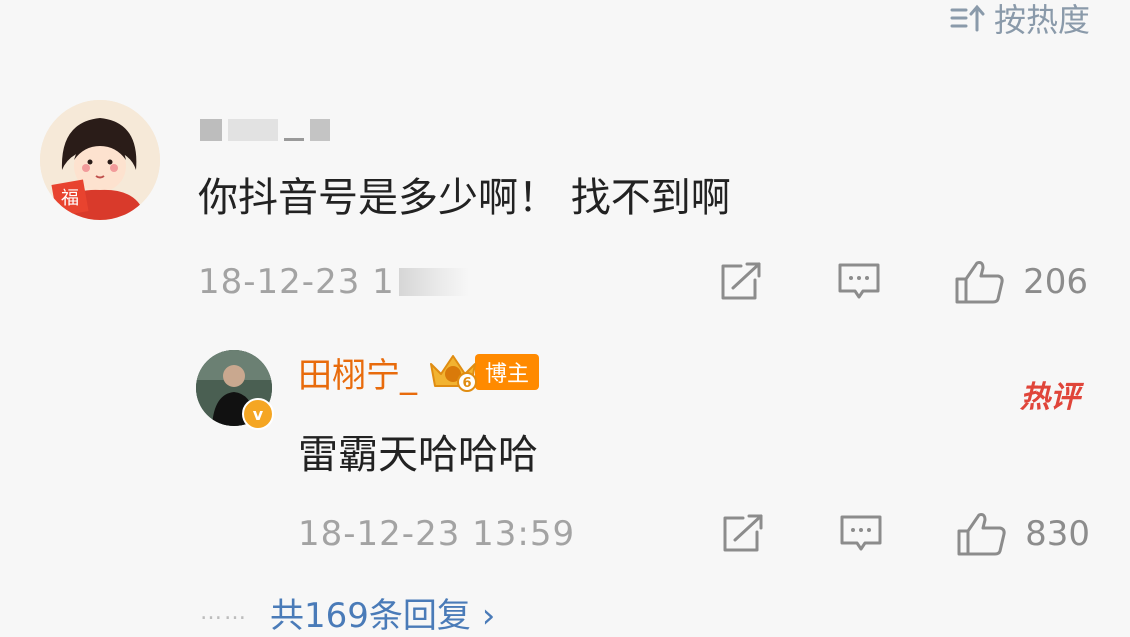 This screenshot has height=637, width=1130. Describe the element at coordinates (1041, 20) in the screenshot. I see `sort-label: 按热度` at that location.